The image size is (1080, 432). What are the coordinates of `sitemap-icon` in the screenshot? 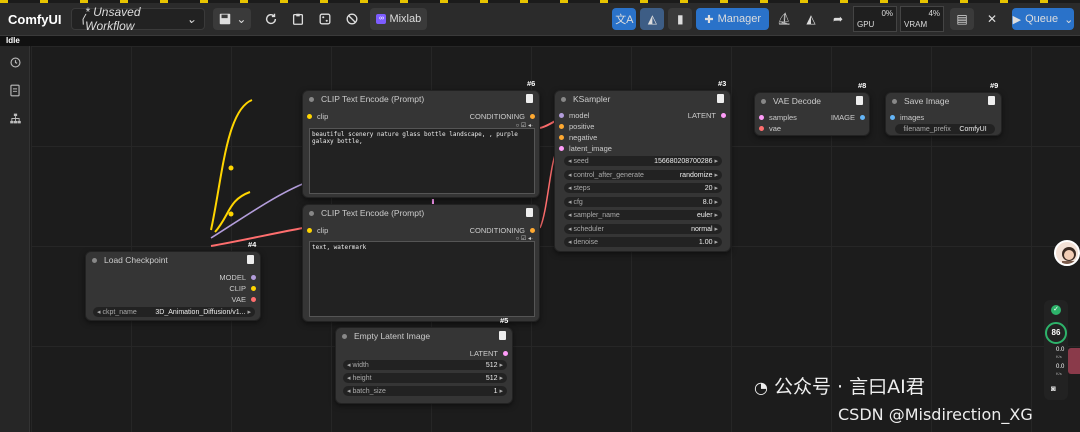 It's located at (15, 118).